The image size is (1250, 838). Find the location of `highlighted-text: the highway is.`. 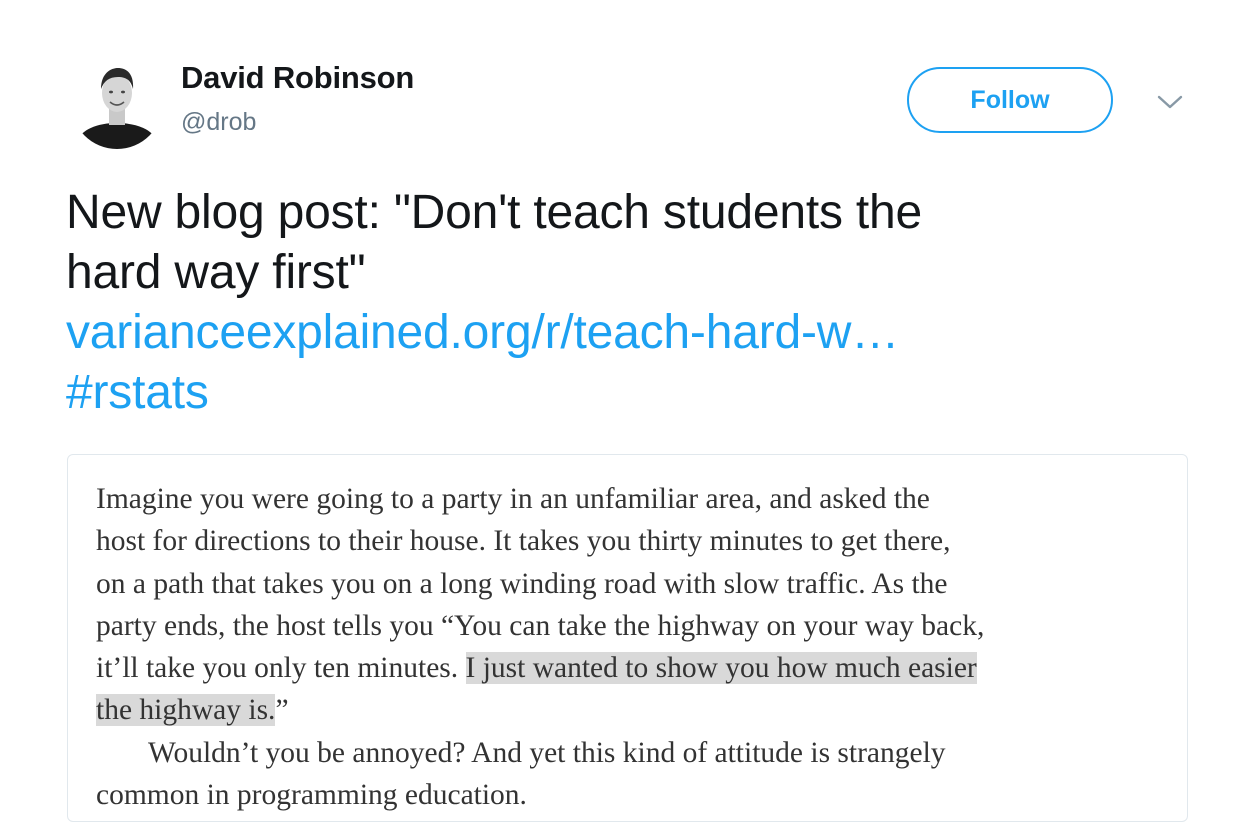

highlighted-text: the highway is. is located at coordinates (186, 710).